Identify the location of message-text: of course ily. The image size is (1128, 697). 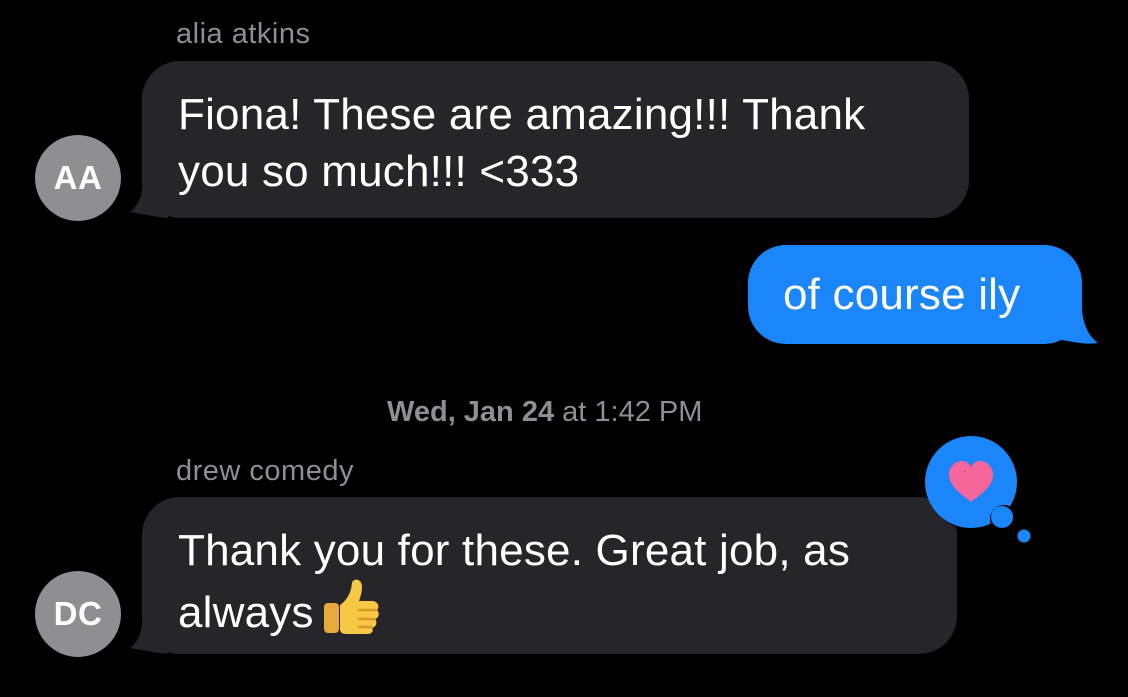
(902, 294).